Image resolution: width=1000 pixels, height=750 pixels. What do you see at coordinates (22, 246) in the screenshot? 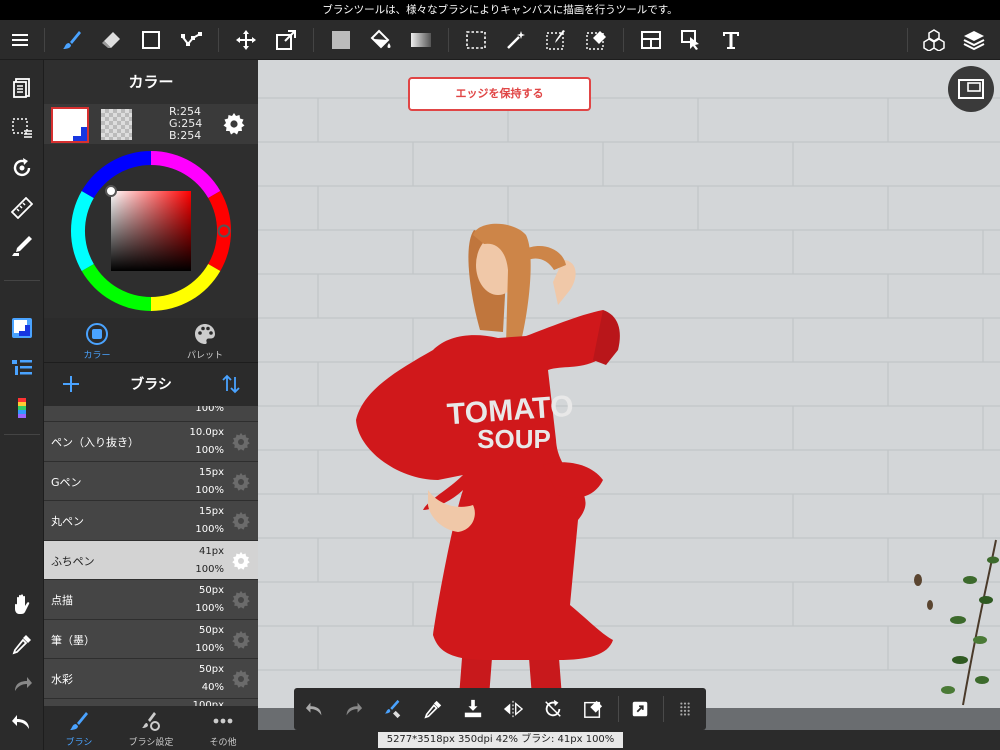
I see `snap-icon` at bounding box center [22, 246].